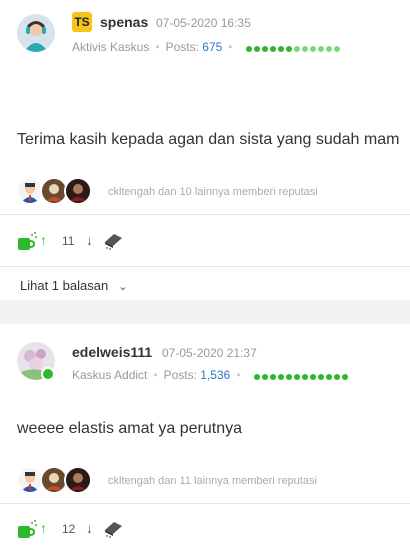 The image size is (410, 548). What do you see at coordinates (82, 22) in the screenshot?
I see `thread-starter-badge: TS` at bounding box center [82, 22].